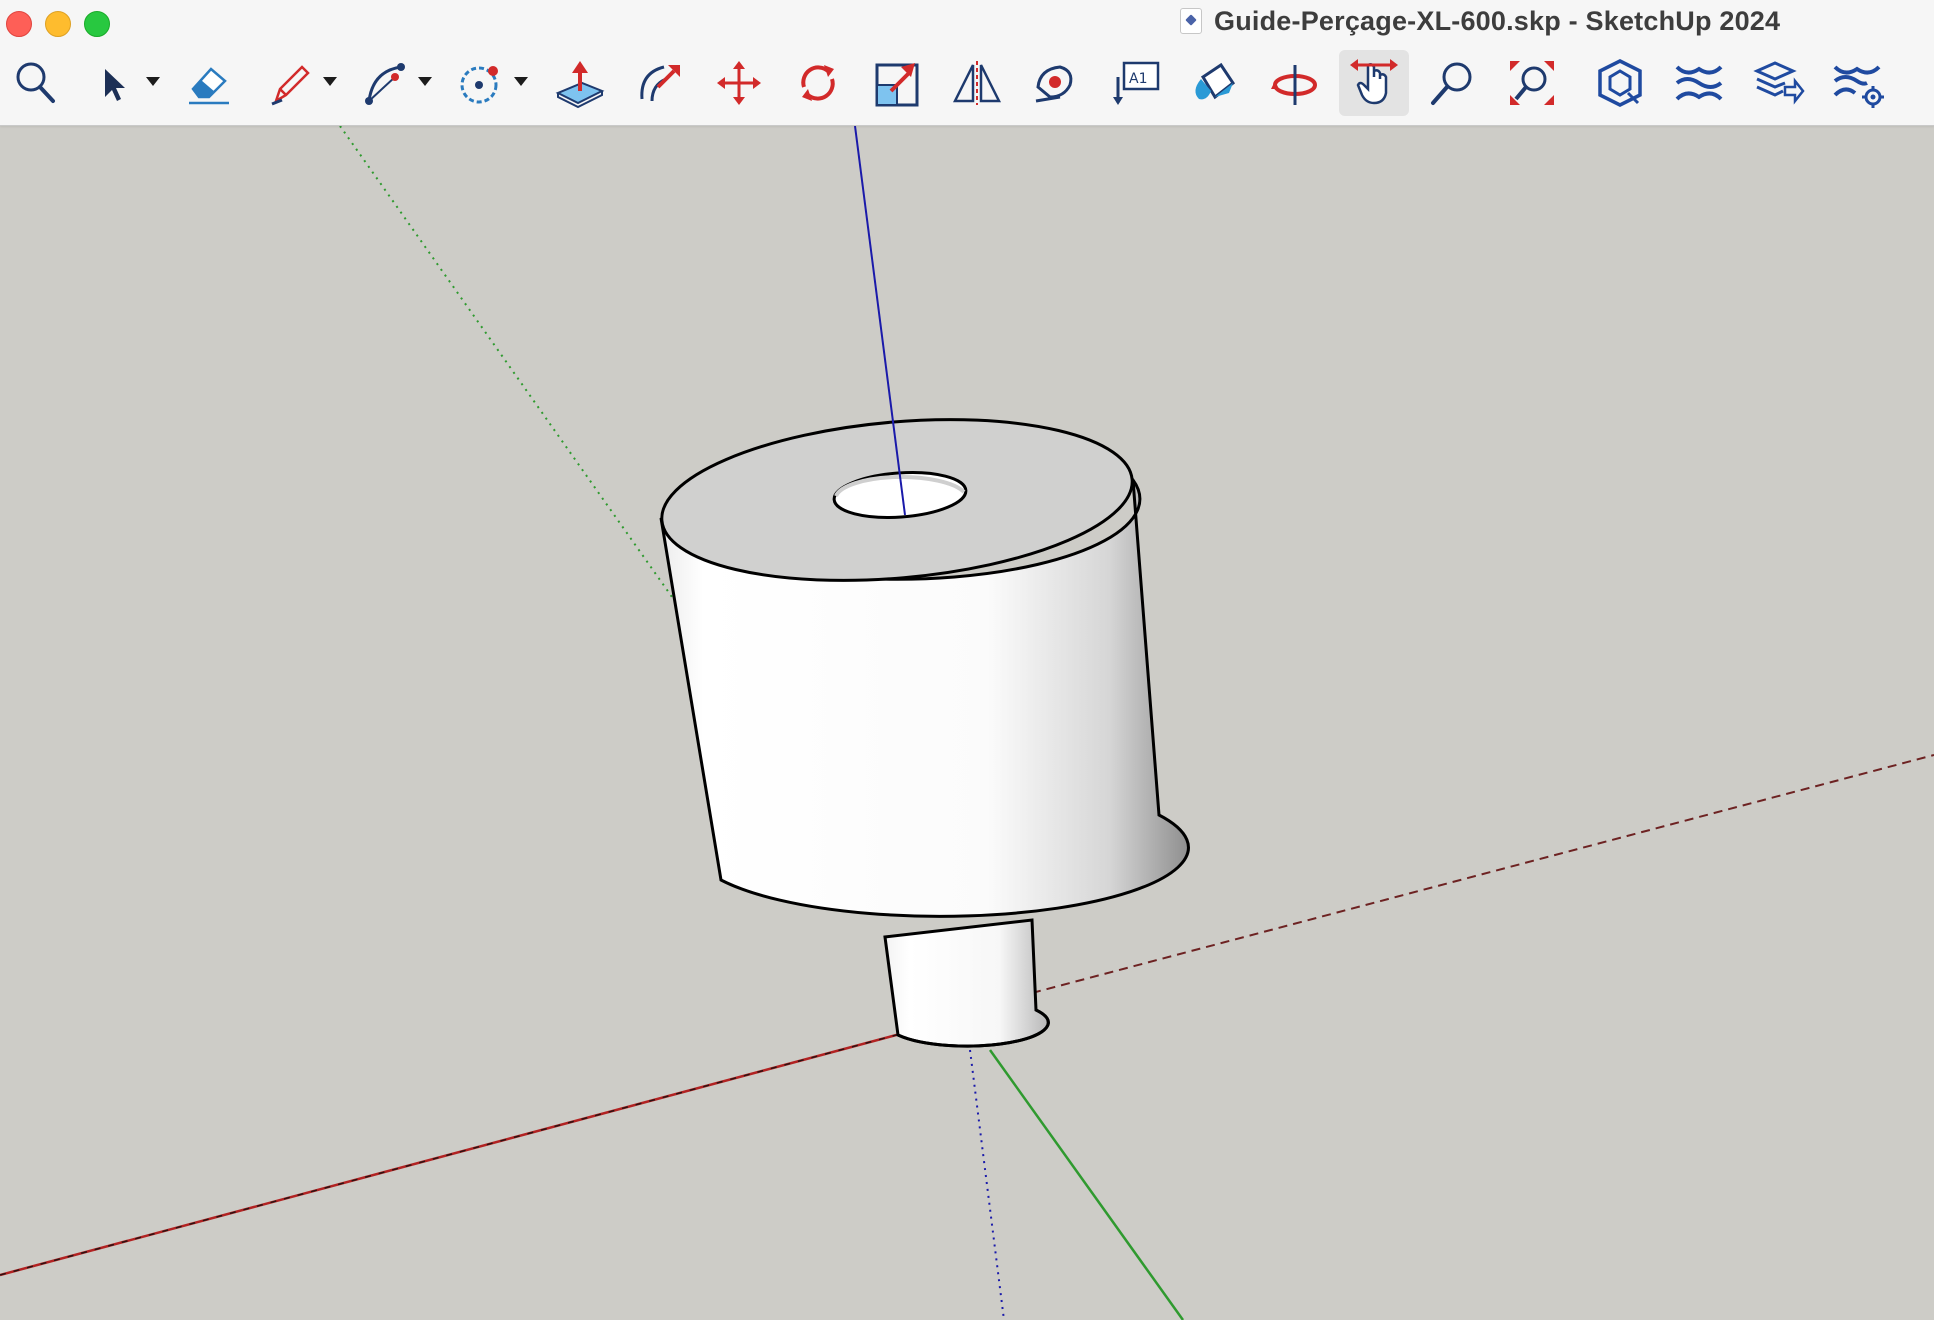 The image size is (1934, 1320). I want to click on orbit-icon, so click(1294, 85).